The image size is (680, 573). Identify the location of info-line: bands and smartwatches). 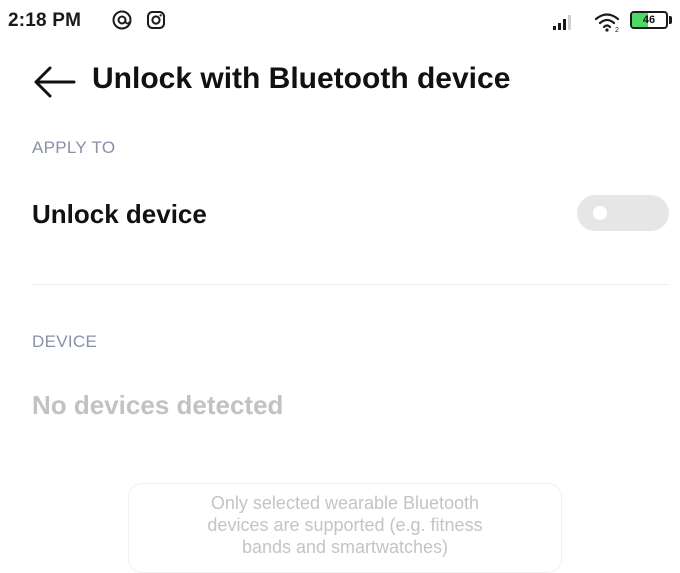
(345, 547).